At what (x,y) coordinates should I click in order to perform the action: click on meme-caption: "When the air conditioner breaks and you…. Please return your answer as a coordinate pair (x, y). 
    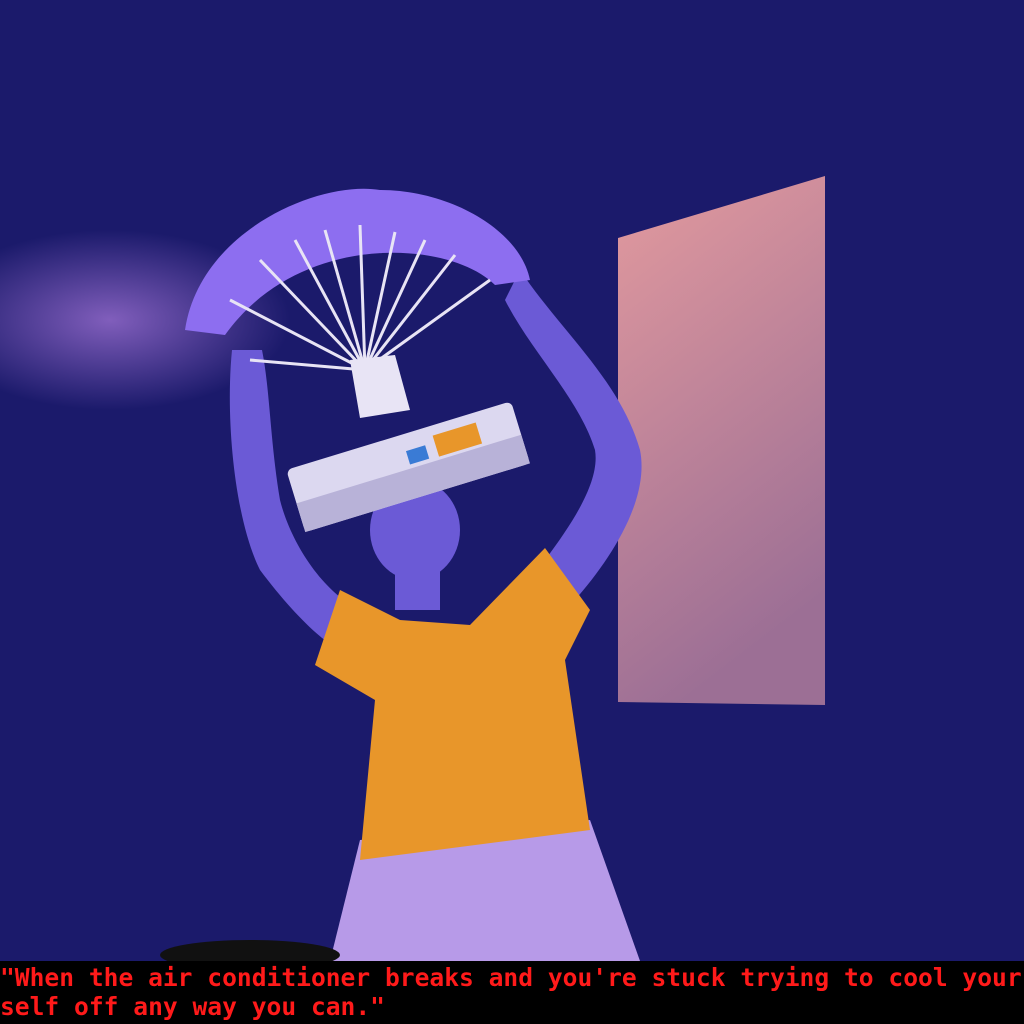
    Looking at the image, I should click on (512, 992).